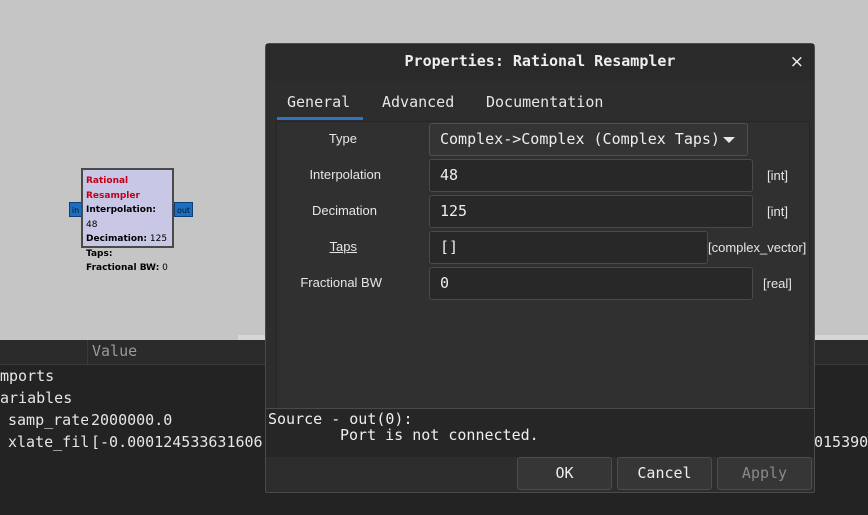  Describe the element at coordinates (44, 352) in the screenshot. I see `name-column-header` at that location.